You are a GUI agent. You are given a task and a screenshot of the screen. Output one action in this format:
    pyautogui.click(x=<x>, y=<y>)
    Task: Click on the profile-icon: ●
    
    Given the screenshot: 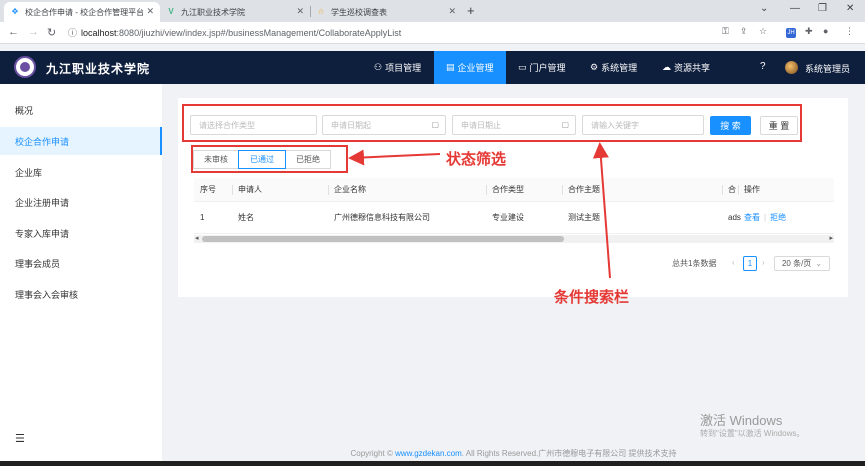 What is the action you would take?
    pyautogui.click(x=825, y=31)
    